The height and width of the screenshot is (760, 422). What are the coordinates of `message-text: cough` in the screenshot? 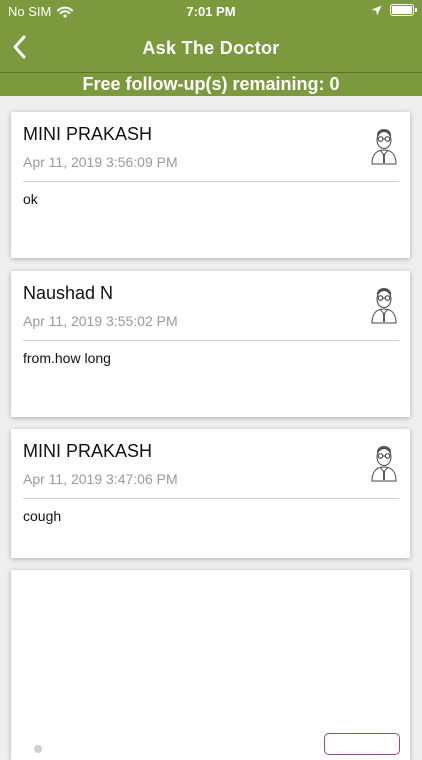 It's located at (42, 516).